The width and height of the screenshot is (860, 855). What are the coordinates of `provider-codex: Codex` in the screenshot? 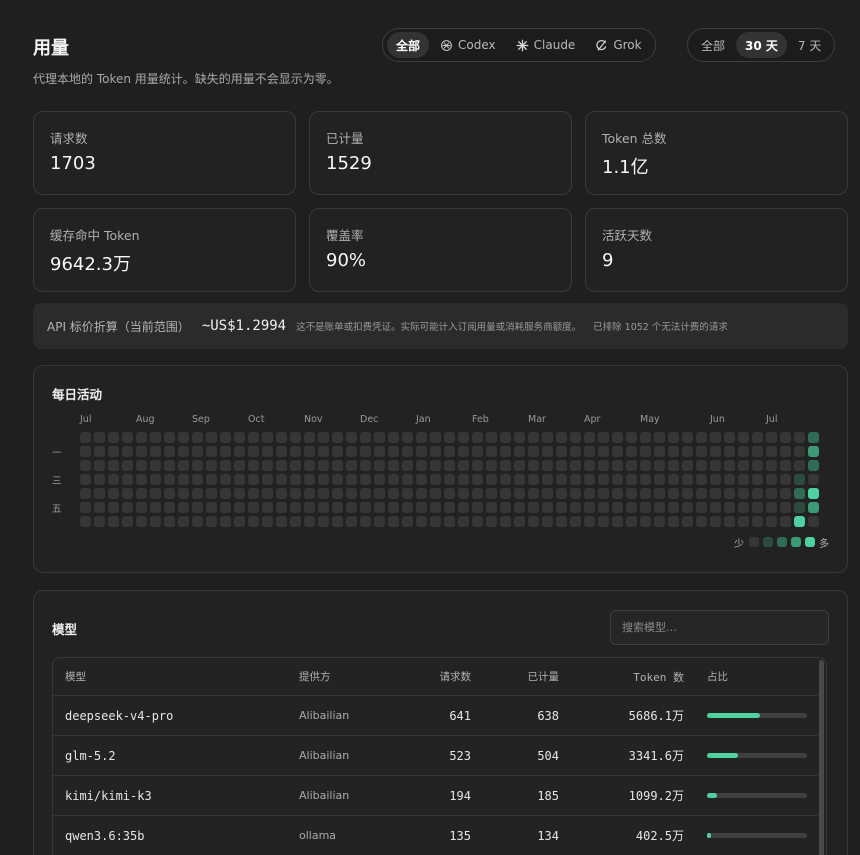 It's located at (468, 45).